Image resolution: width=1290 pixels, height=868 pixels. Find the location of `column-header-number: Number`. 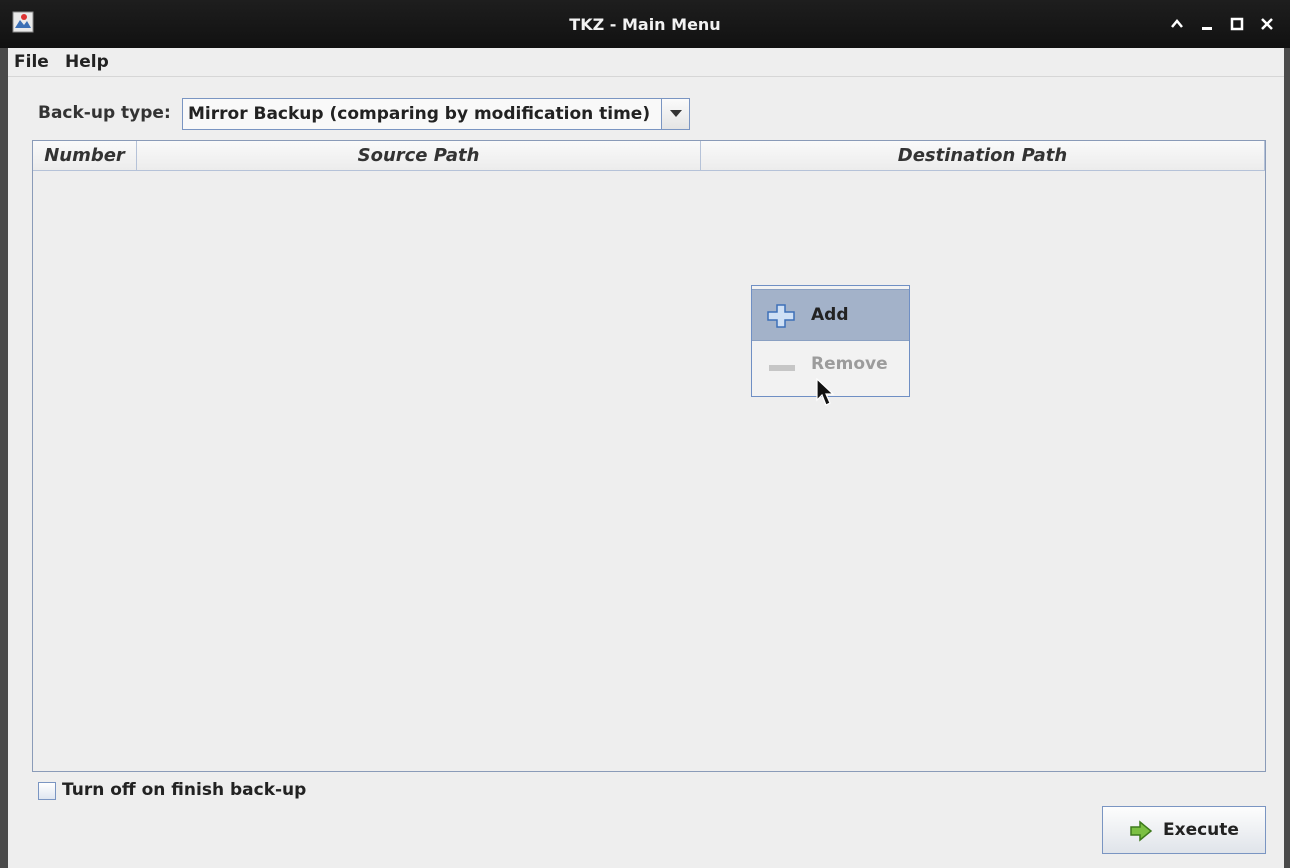

column-header-number: Number is located at coordinates (85, 155).